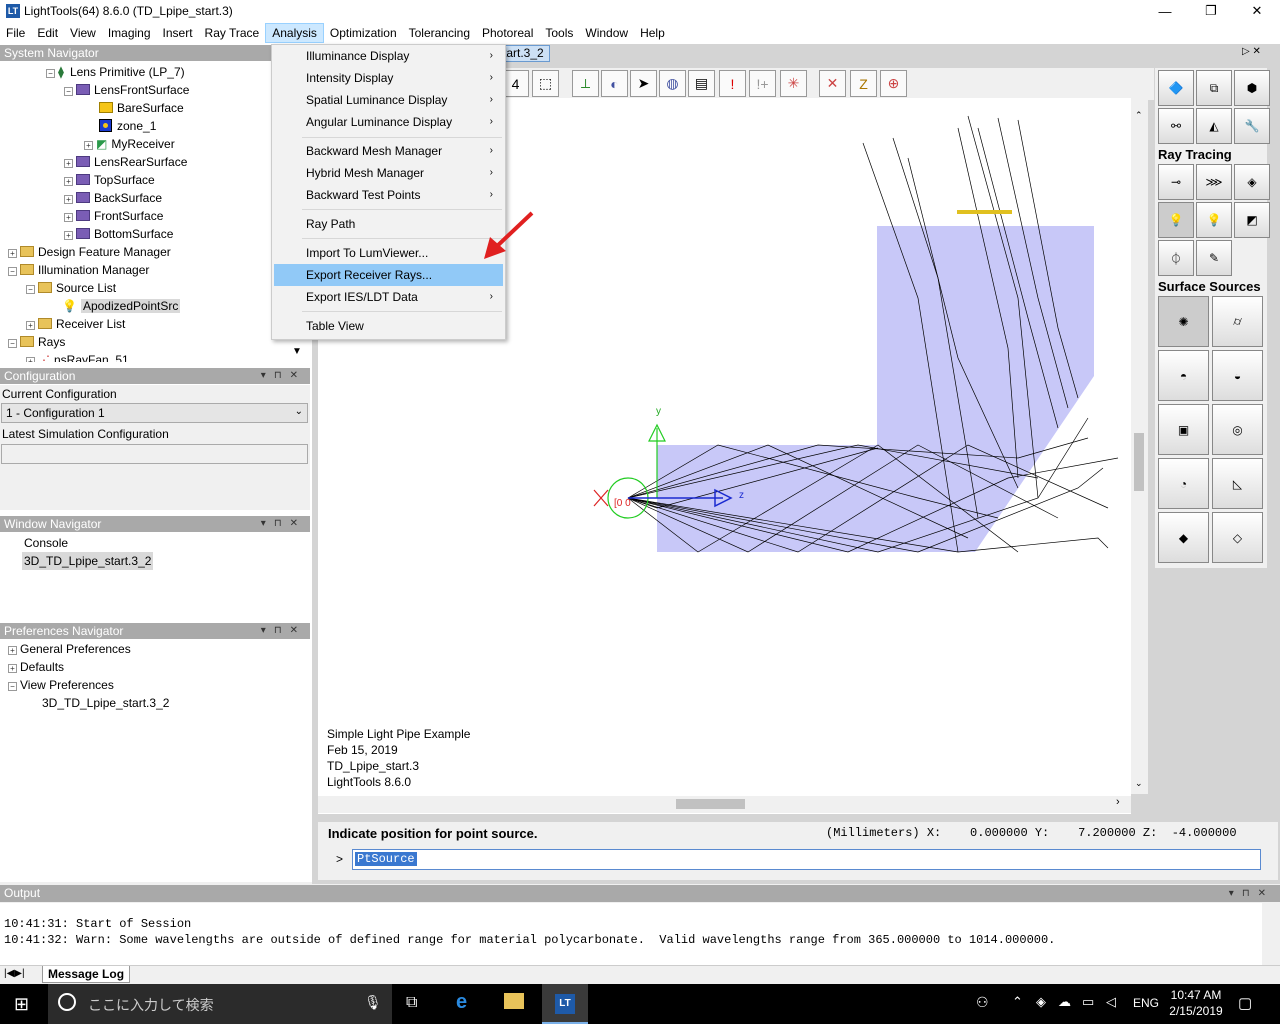 Image resolution: width=1280 pixels, height=1024 pixels. What do you see at coordinates (1252, 182) in the screenshot?
I see `lens-trace-tool-icon: ◈` at bounding box center [1252, 182].